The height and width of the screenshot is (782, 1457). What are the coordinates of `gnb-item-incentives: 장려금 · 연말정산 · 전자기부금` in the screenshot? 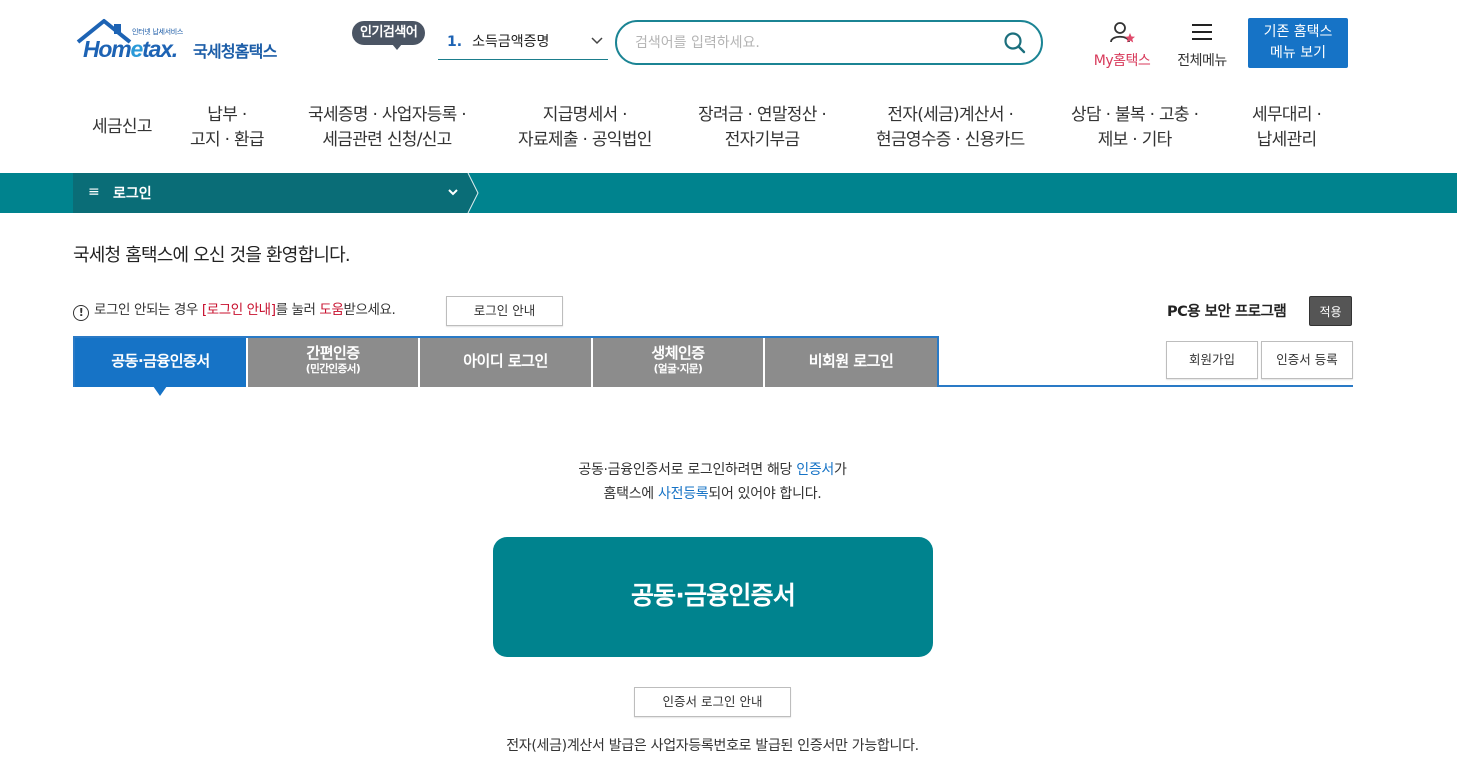 It's located at (762, 128).